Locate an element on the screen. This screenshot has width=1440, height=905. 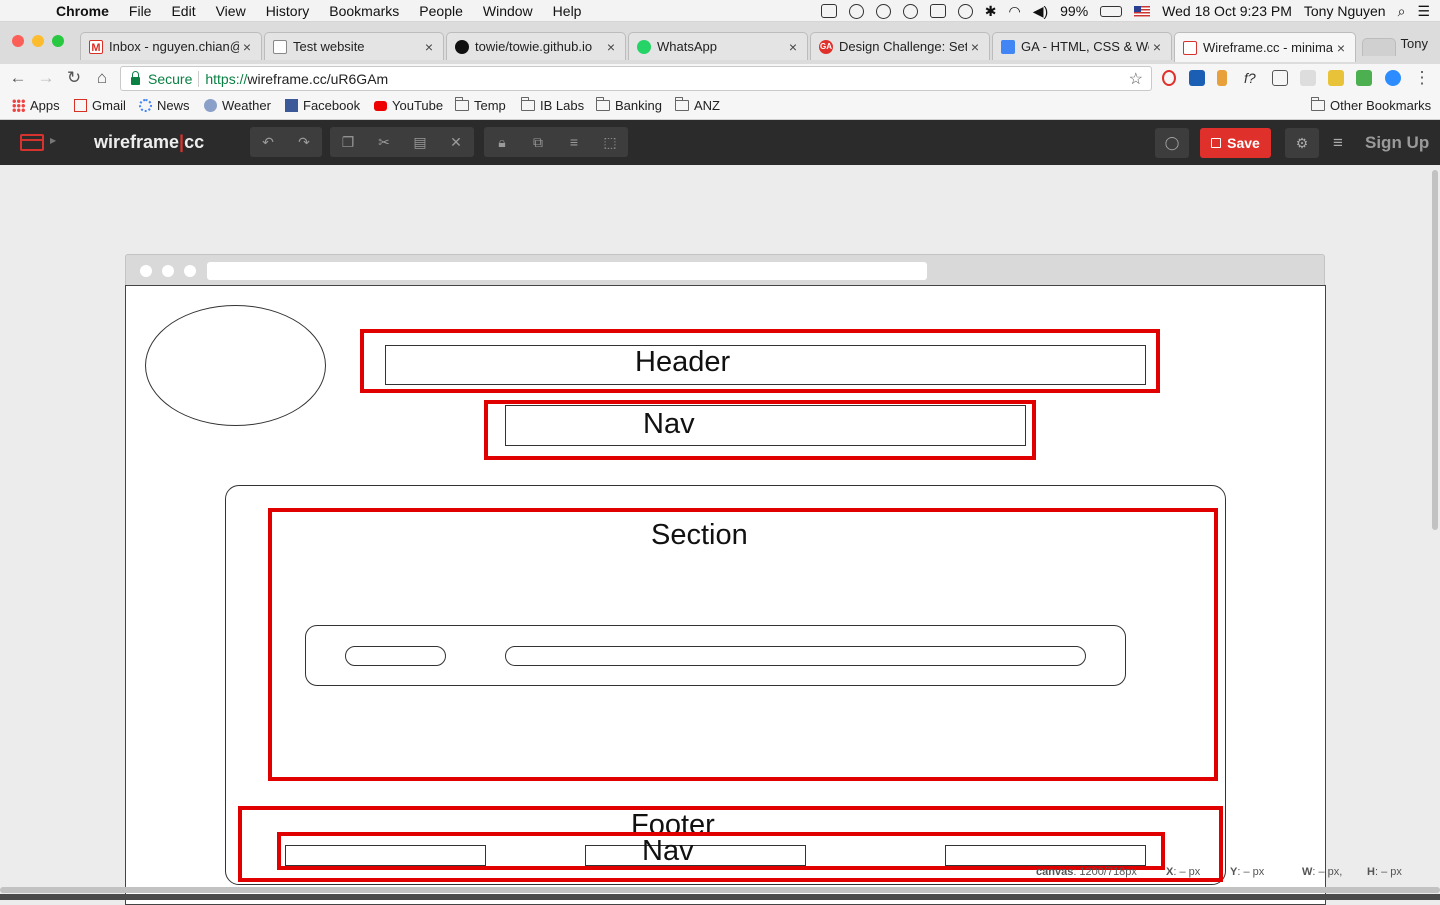
address-bar: Secure https:// wireframe.cc/uR6GAm ☆ is located at coordinates (636, 78).